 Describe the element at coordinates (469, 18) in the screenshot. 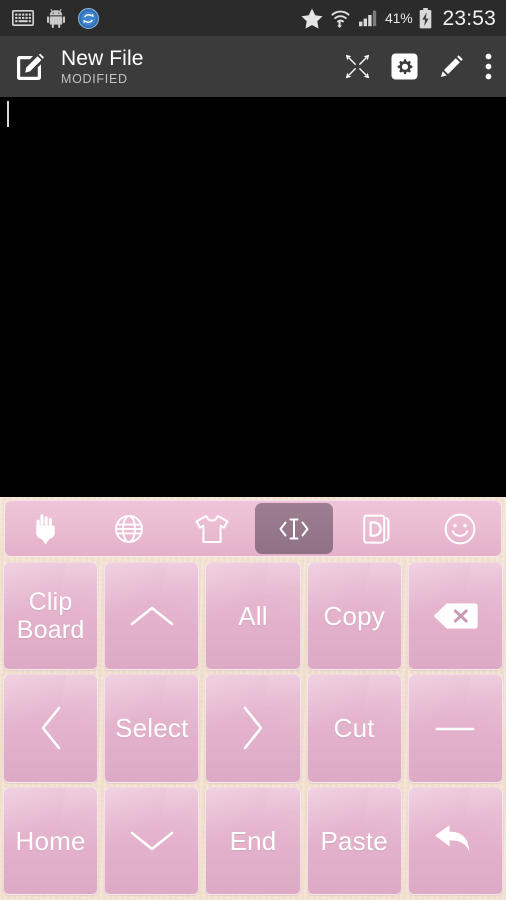

I see `clock-label: 23:53` at that location.